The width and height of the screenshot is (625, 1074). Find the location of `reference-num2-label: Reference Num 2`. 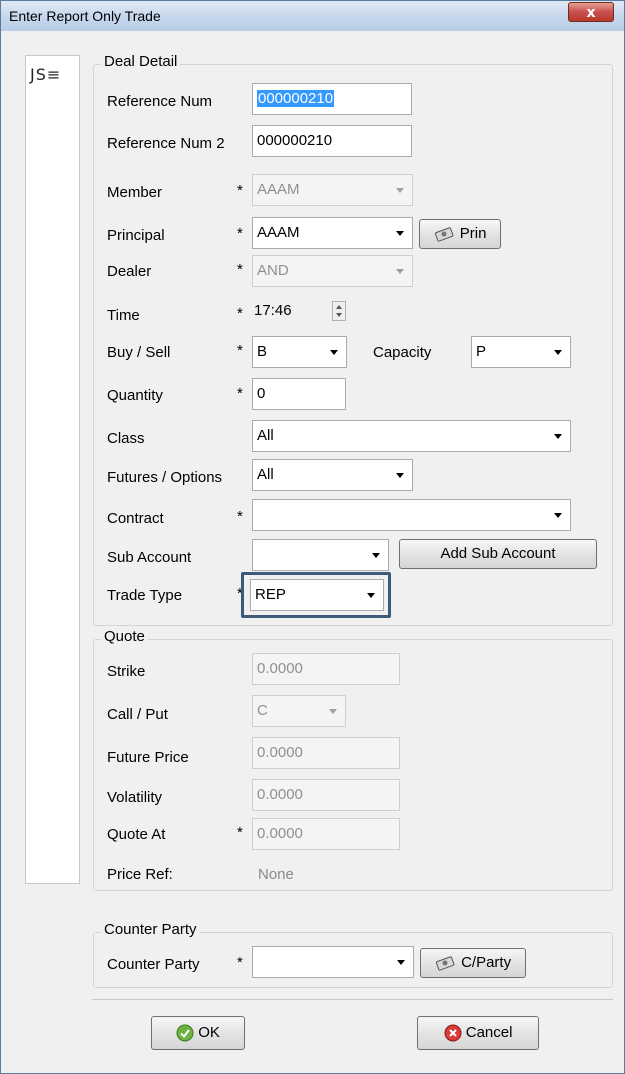

reference-num2-label: Reference Num 2 is located at coordinates (166, 143).